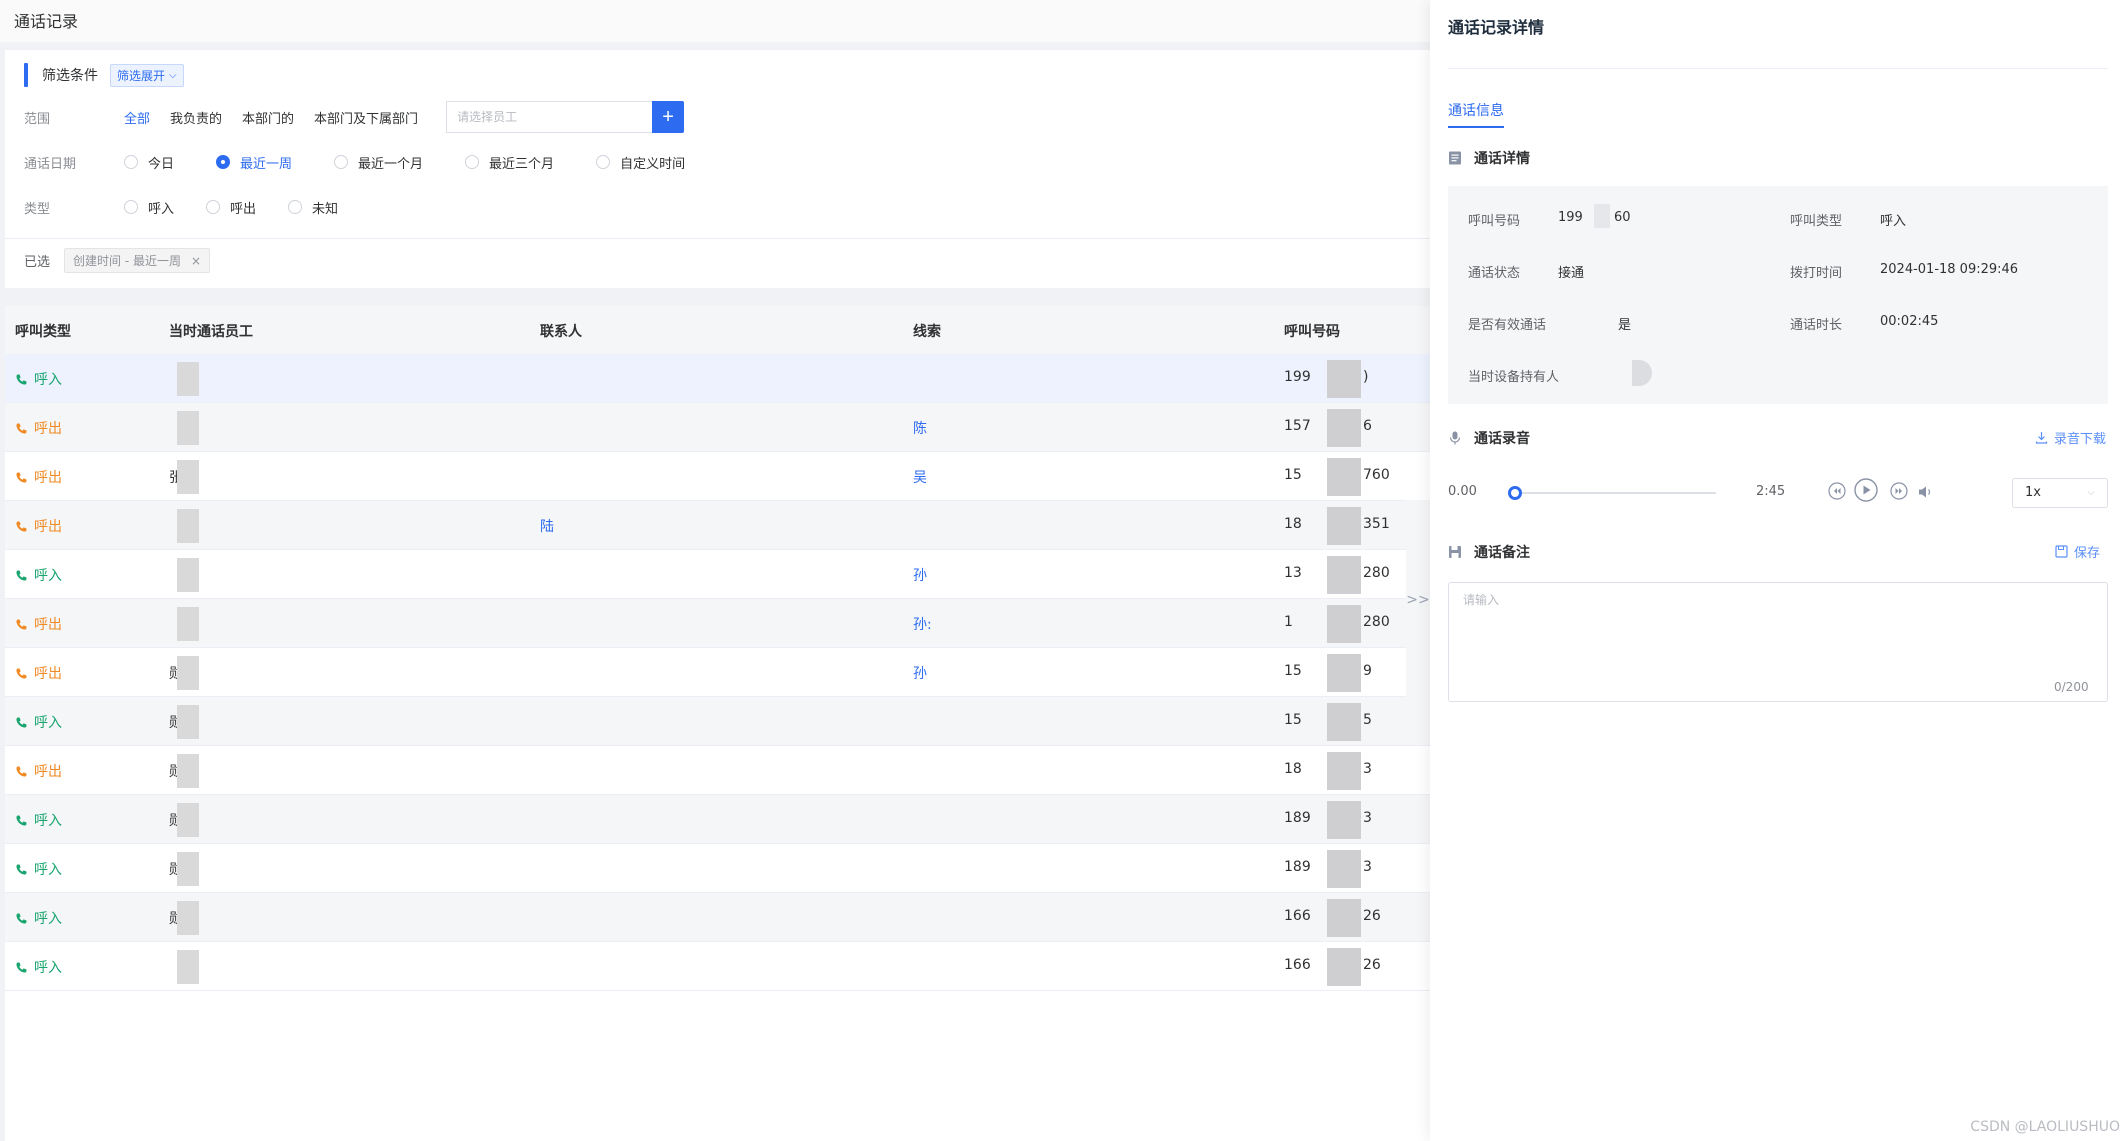 This screenshot has height=1141, width=2126. Describe the element at coordinates (717, 574) in the screenshot. I see `table-row: 呼入 孙 13 280` at that location.